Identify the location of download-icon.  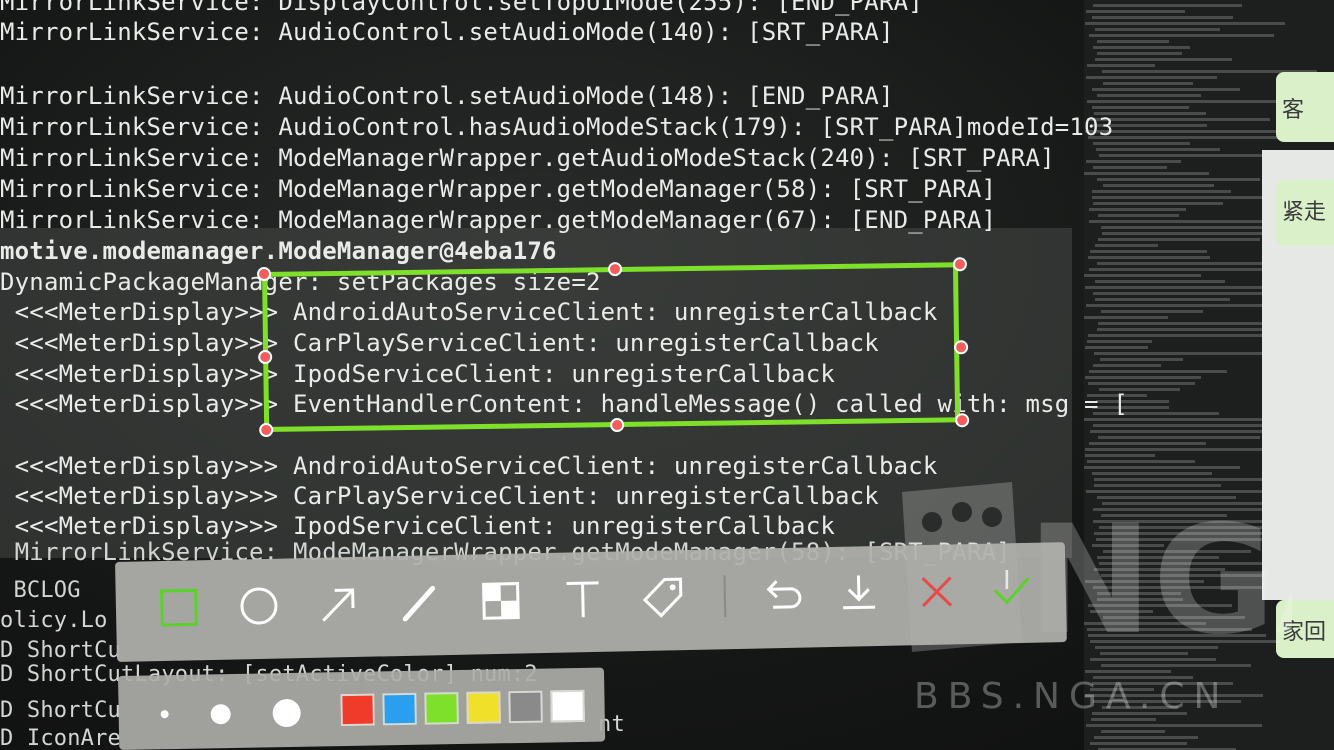
(859, 592).